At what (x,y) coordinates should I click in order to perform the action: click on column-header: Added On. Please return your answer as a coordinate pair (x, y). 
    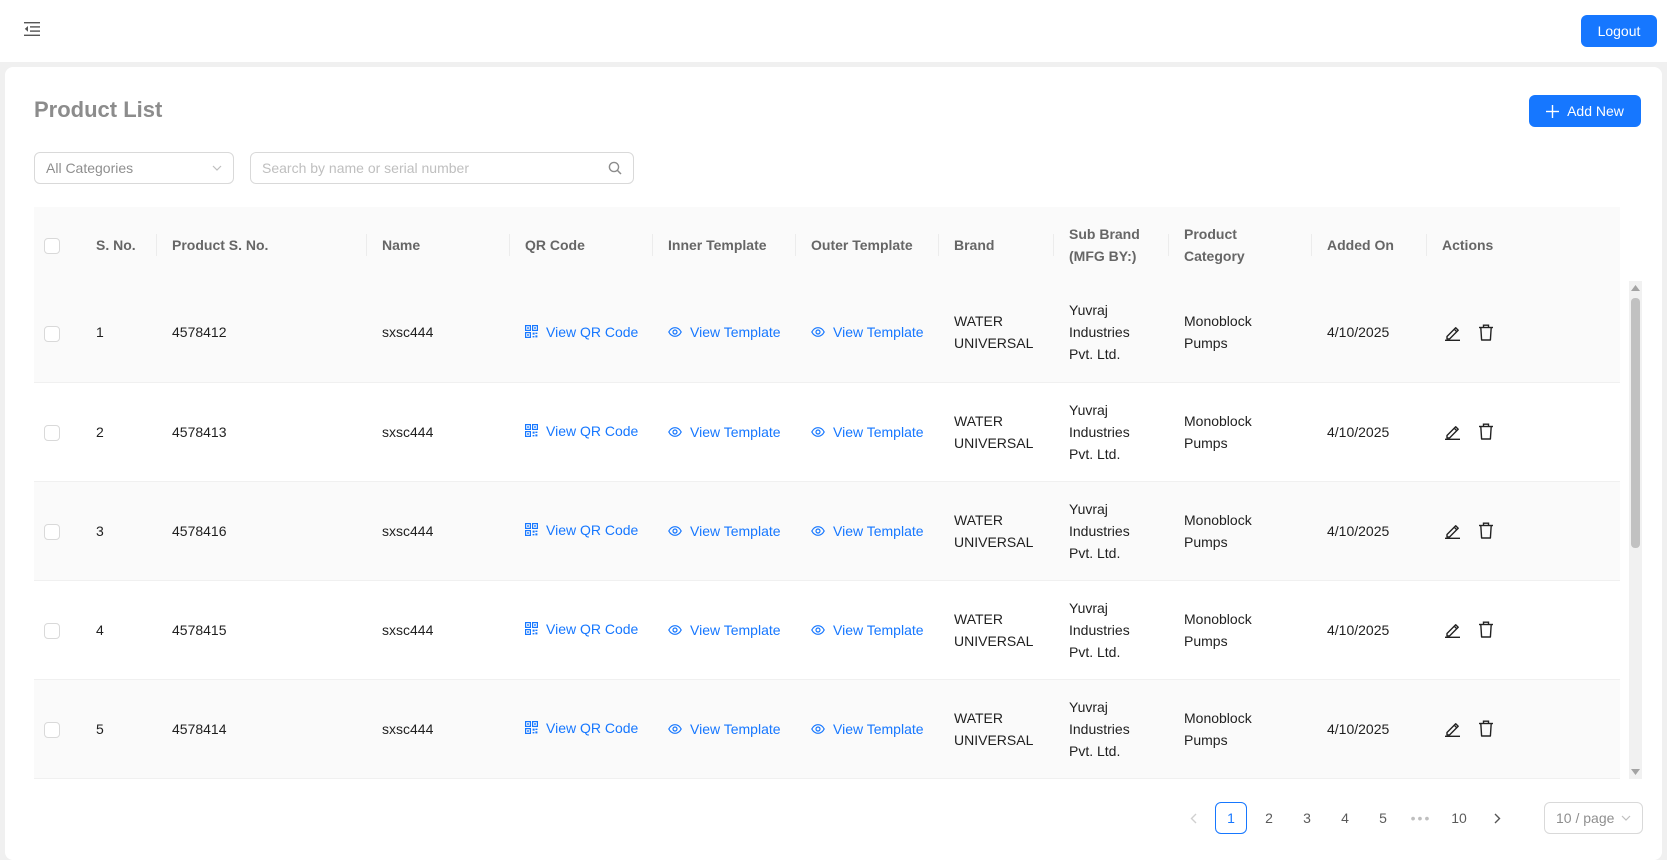
    Looking at the image, I should click on (1368, 245).